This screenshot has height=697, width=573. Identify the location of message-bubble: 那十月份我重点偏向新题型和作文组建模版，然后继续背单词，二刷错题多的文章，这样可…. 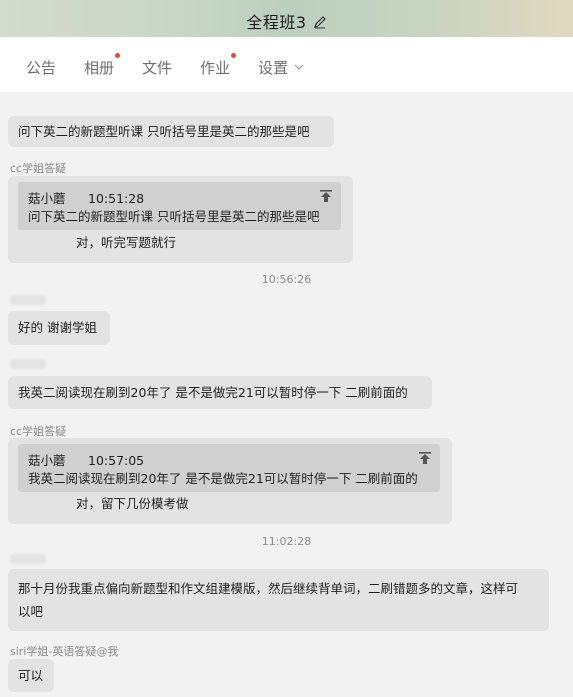
(278, 600).